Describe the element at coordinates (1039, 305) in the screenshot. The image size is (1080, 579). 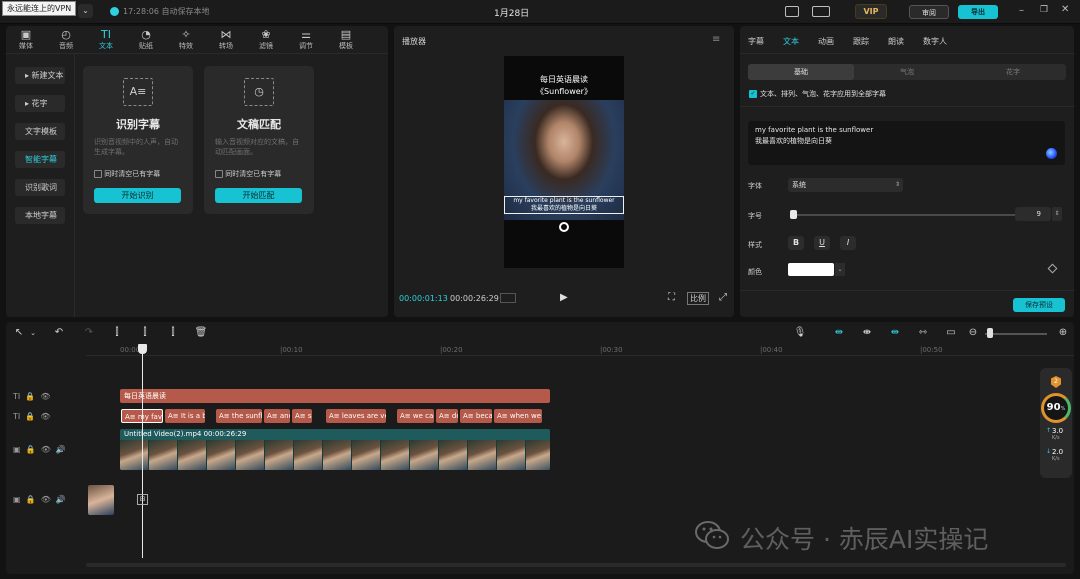
I see `save-preset-button: 保存预设` at that location.